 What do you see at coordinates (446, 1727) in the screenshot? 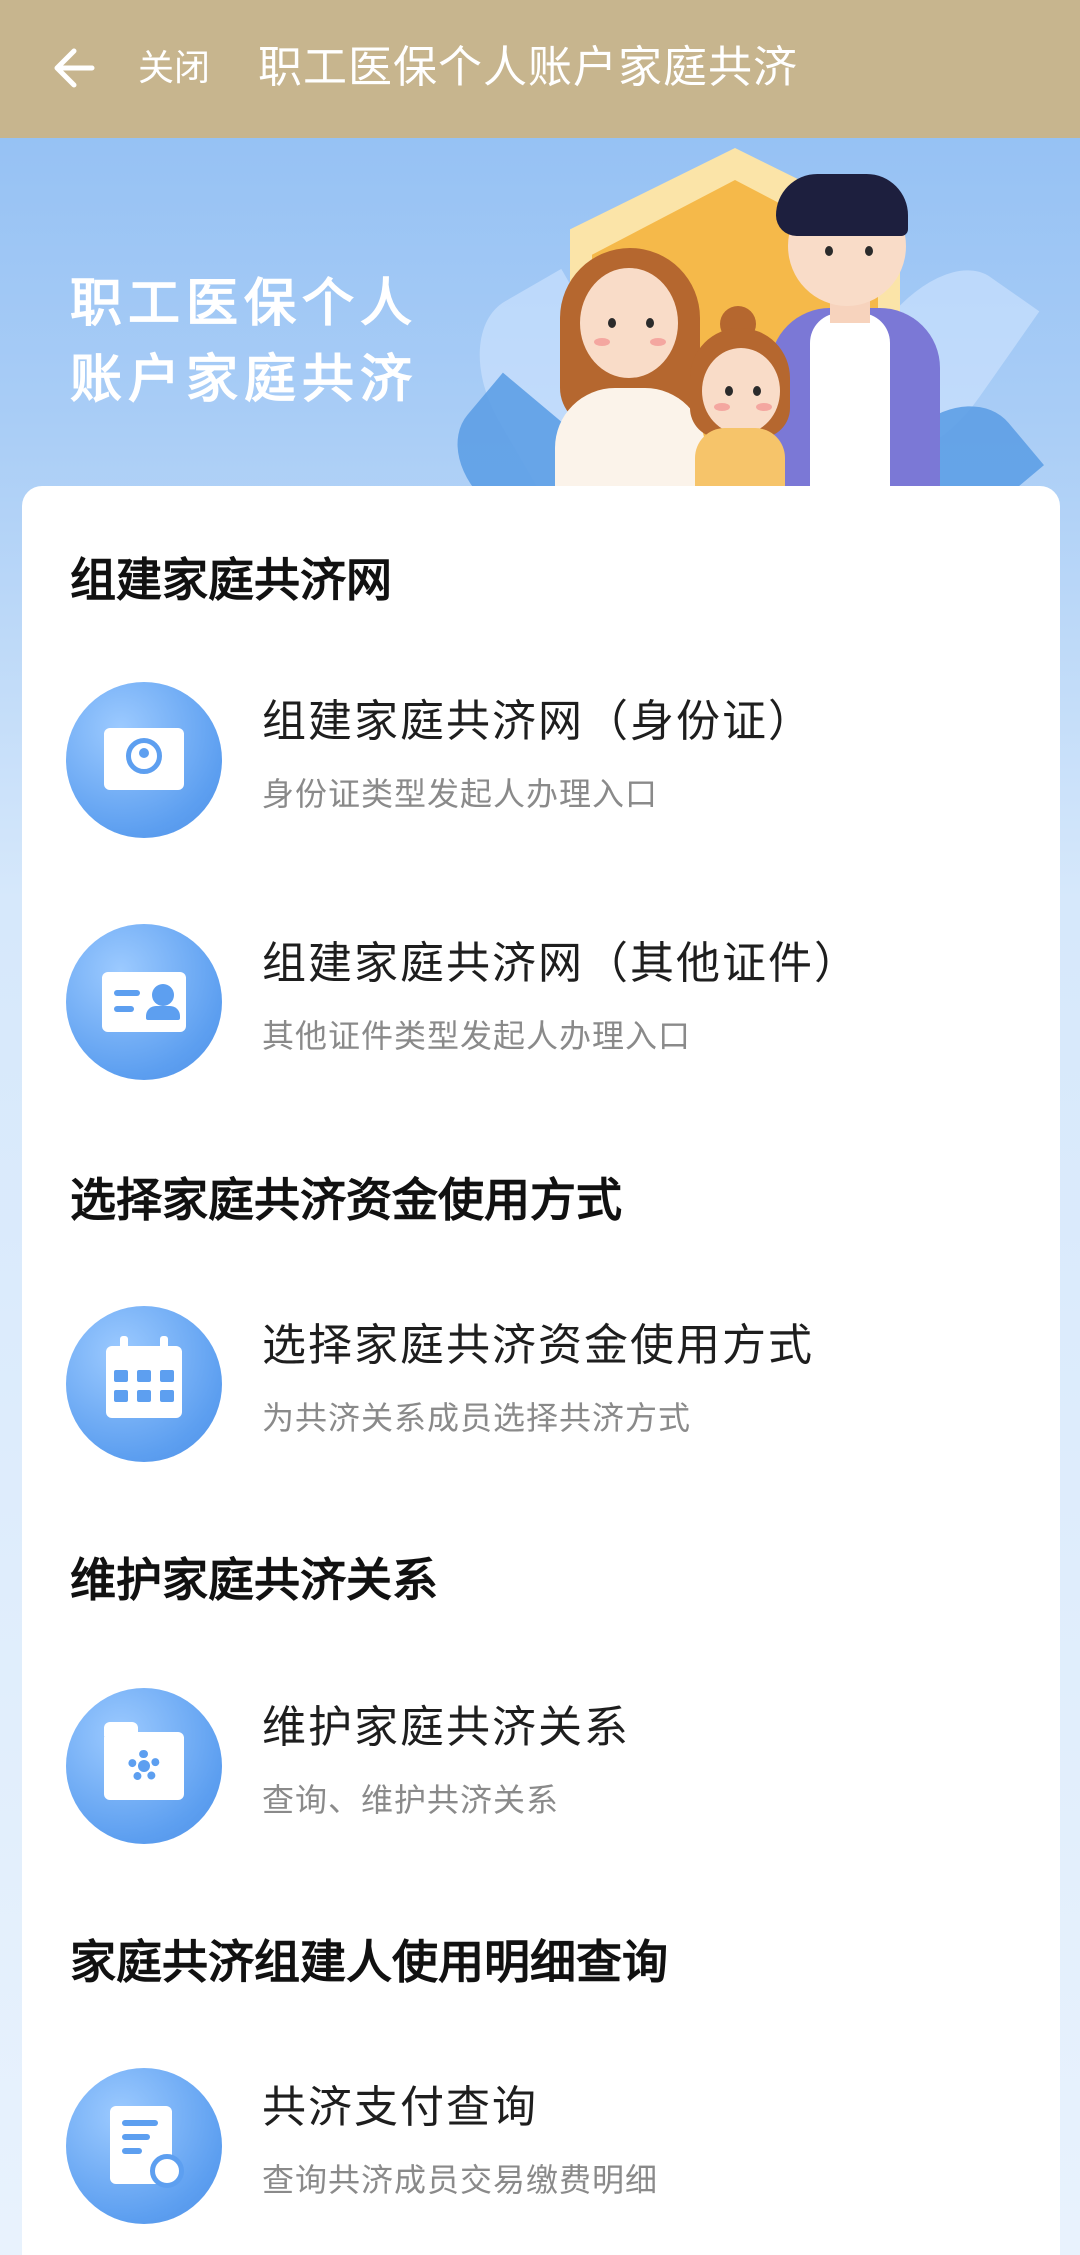
I see `entry-title: 维护家庭共济关系` at bounding box center [446, 1727].